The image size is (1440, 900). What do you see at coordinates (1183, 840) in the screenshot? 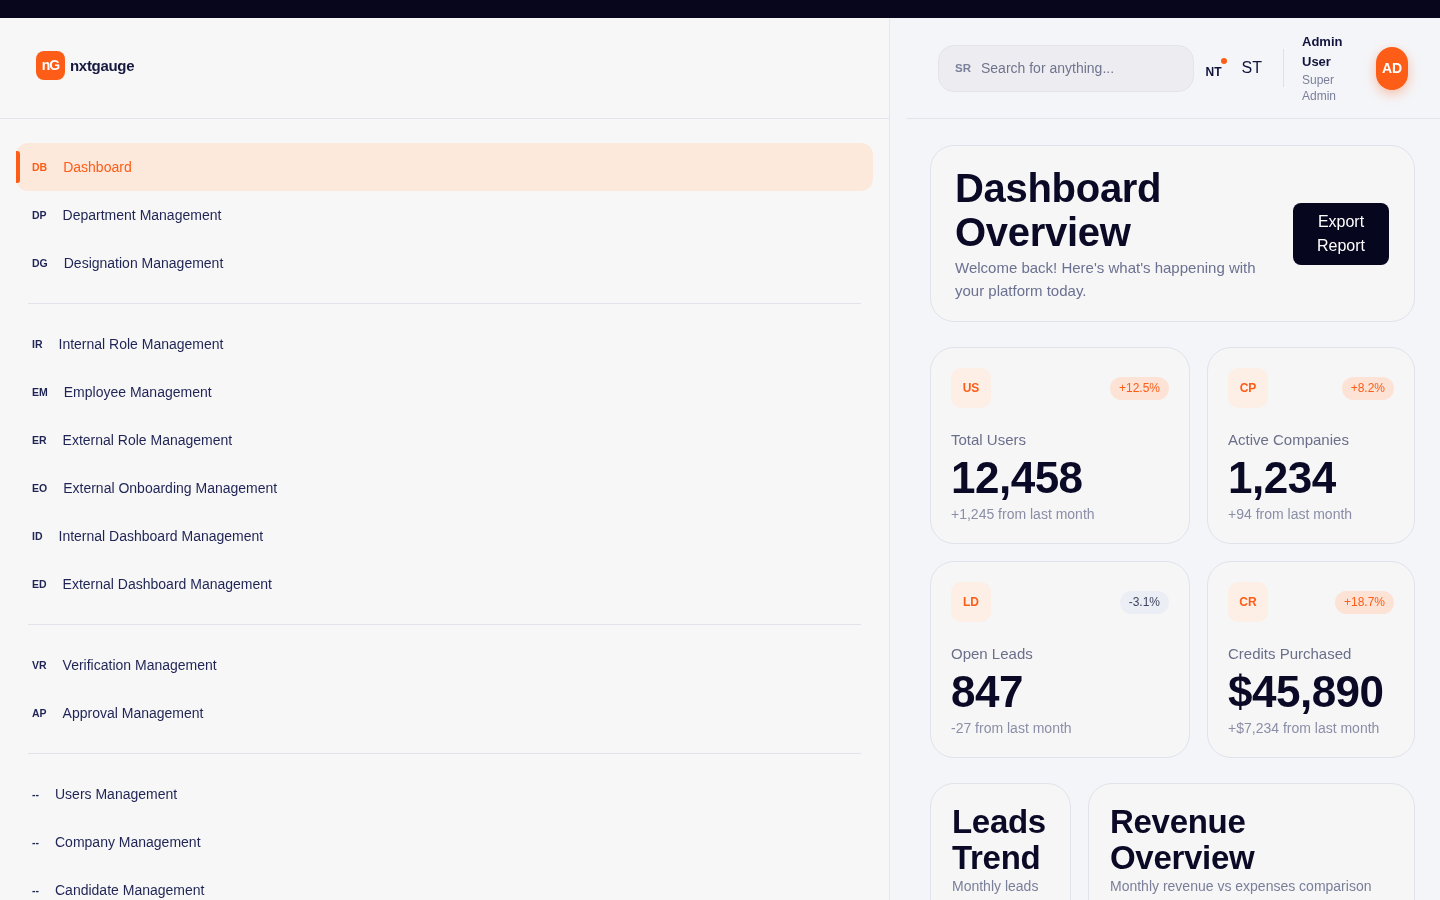
I see `chart-title: Revenue Overview` at bounding box center [1183, 840].